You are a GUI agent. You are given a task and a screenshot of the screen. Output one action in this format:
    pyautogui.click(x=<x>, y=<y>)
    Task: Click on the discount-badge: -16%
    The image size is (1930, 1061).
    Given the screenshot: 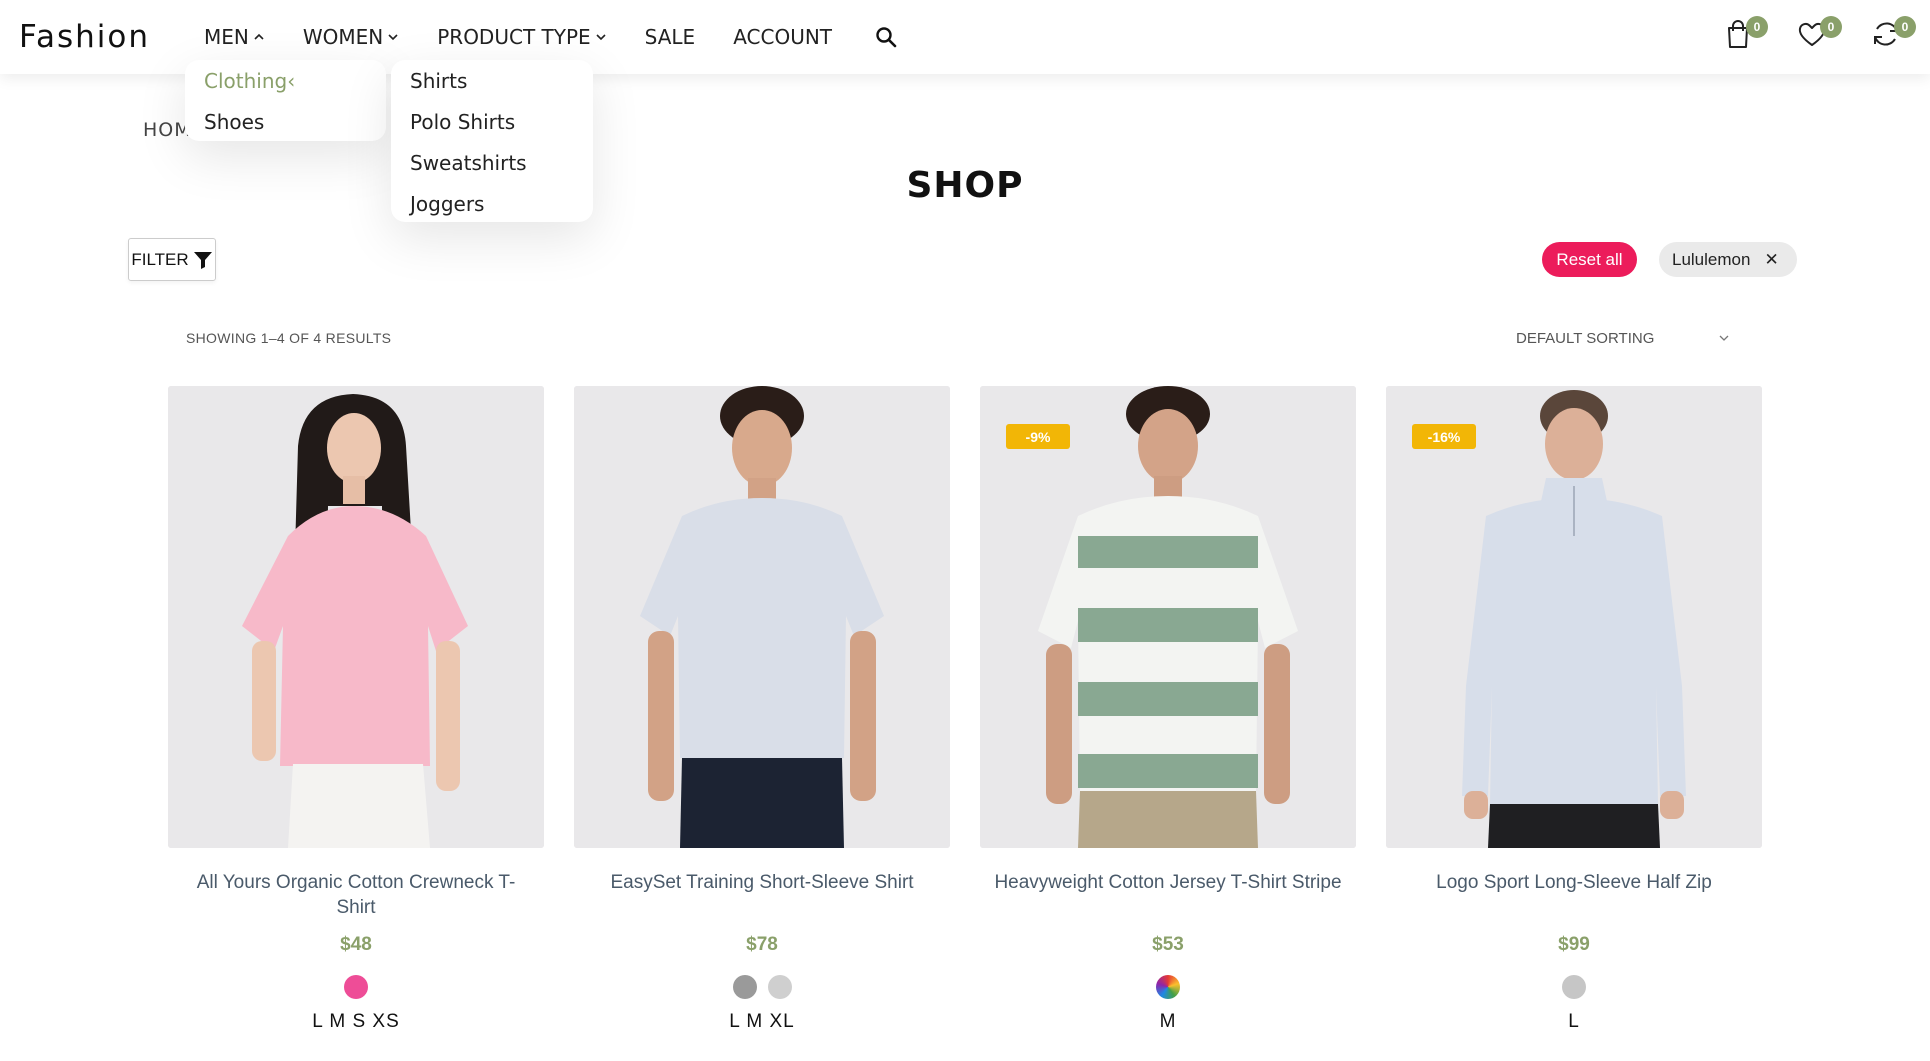 What is the action you would take?
    pyautogui.click(x=1444, y=436)
    